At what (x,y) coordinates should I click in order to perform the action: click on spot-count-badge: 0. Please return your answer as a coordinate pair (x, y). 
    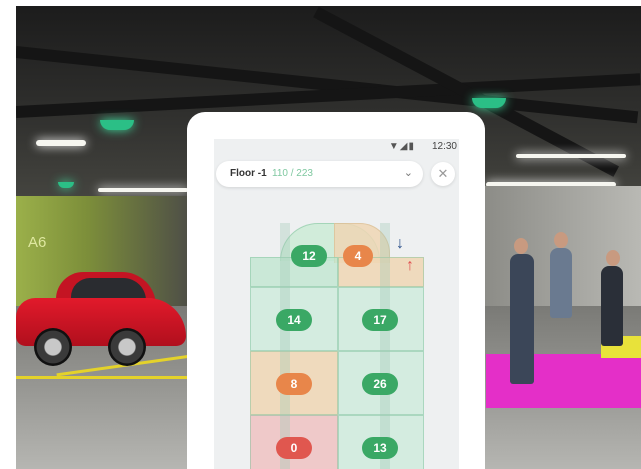
    Looking at the image, I should click on (294, 448).